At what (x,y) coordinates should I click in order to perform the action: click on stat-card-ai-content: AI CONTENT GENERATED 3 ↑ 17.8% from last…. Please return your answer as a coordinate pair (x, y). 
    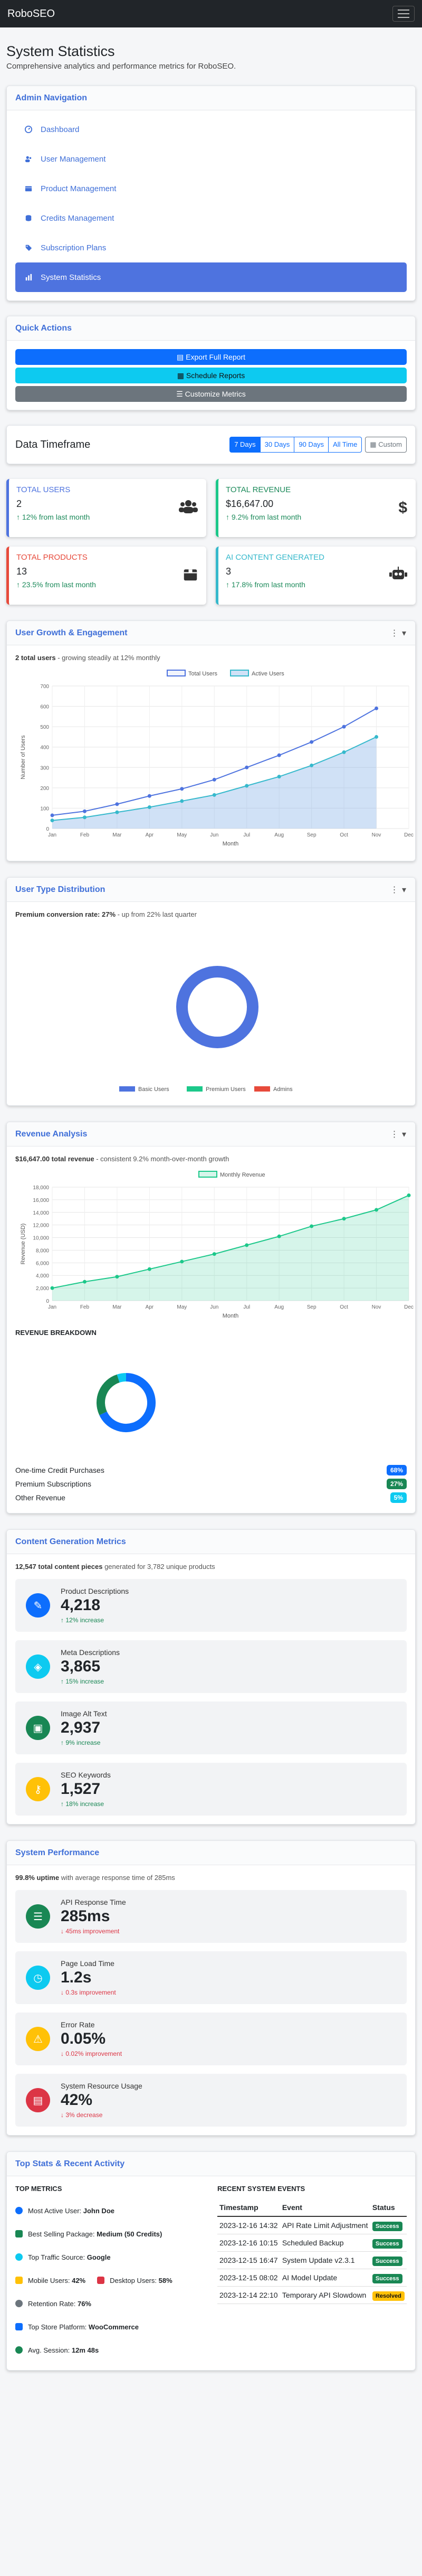
    Looking at the image, I should click on (316, 576).